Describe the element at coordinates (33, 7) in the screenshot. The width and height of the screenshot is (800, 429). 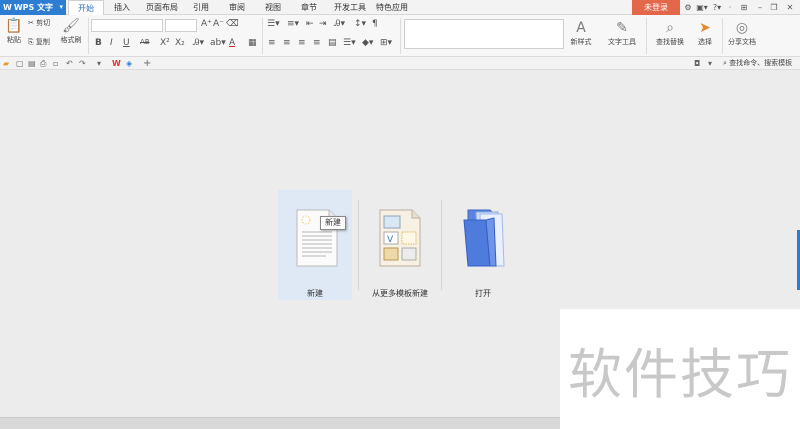
I see `app-menu-button: W WPS 文字 ▾` at that location.